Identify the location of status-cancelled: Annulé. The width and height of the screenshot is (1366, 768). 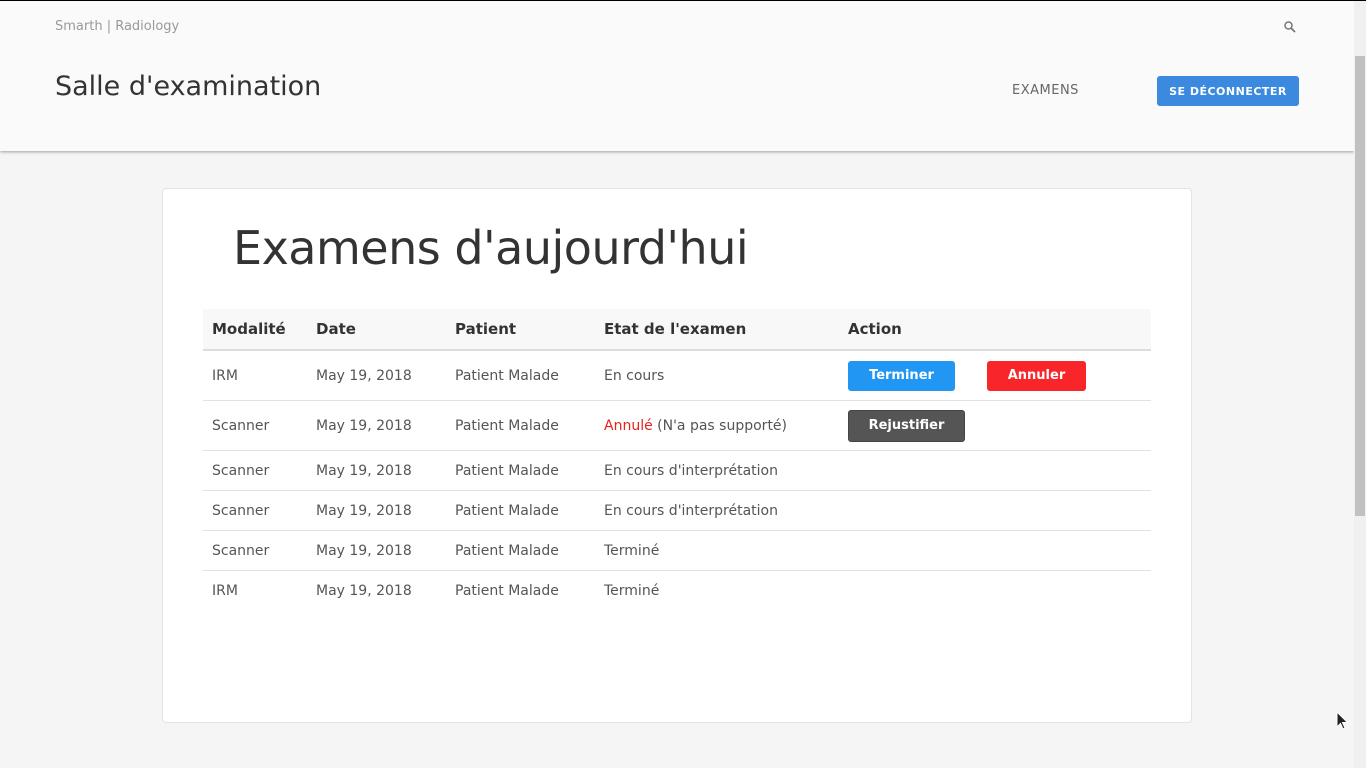
(628, 425).